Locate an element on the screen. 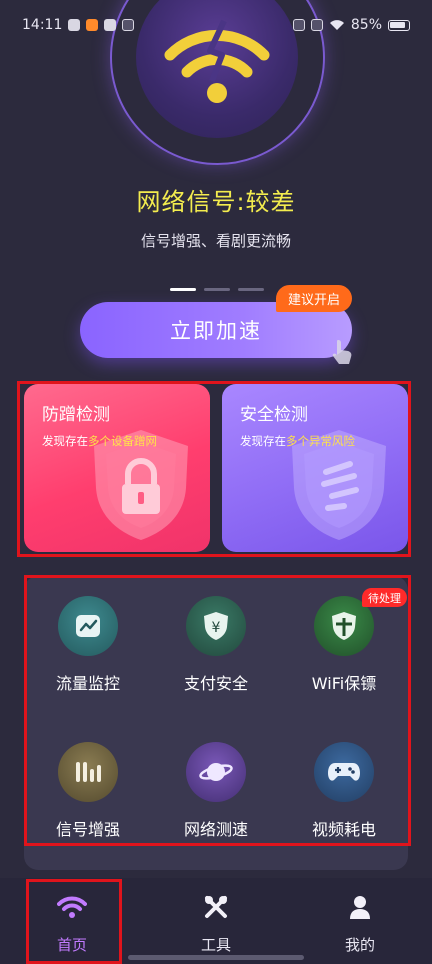 This screenshot has height=964, width=432. tool-label: WiFi保镖 is located at coordinates (344, 683).